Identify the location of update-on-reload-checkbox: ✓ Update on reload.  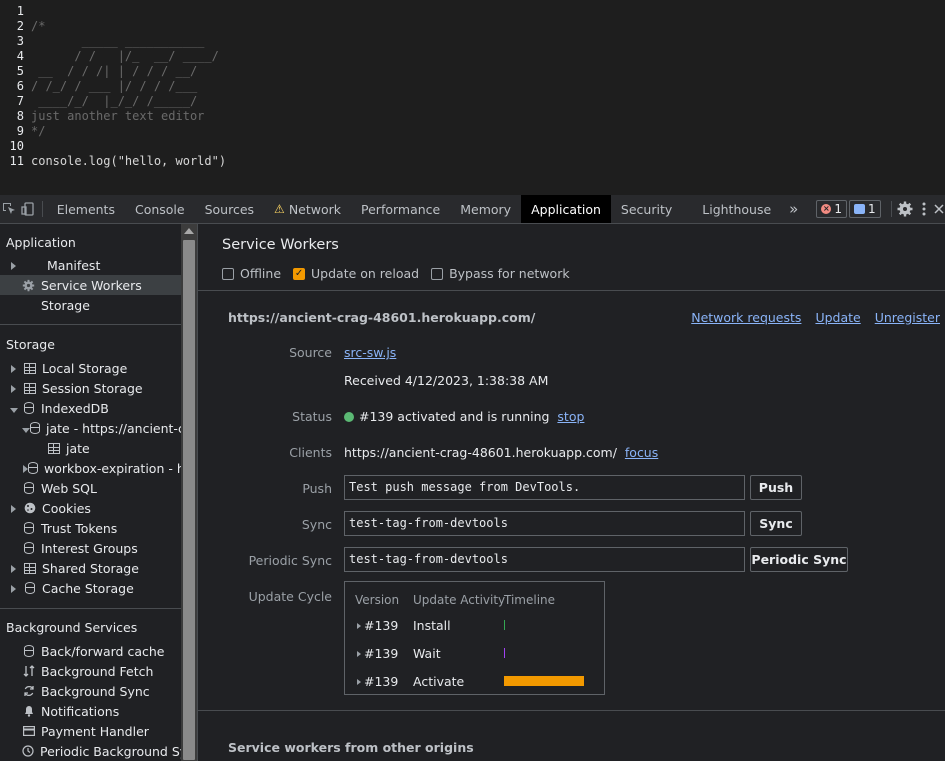
(356, 273).